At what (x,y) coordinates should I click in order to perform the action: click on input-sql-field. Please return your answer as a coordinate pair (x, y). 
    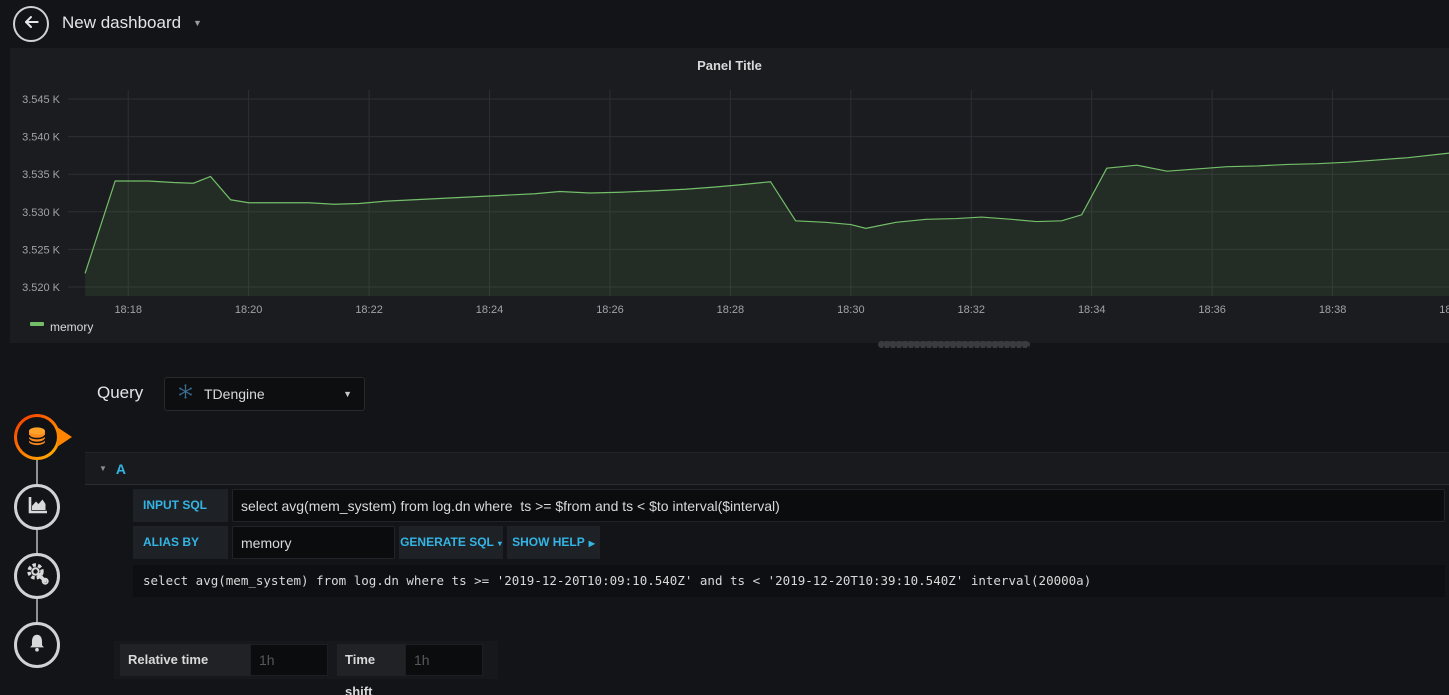
    Looking at the image, I should click on (838, 505).